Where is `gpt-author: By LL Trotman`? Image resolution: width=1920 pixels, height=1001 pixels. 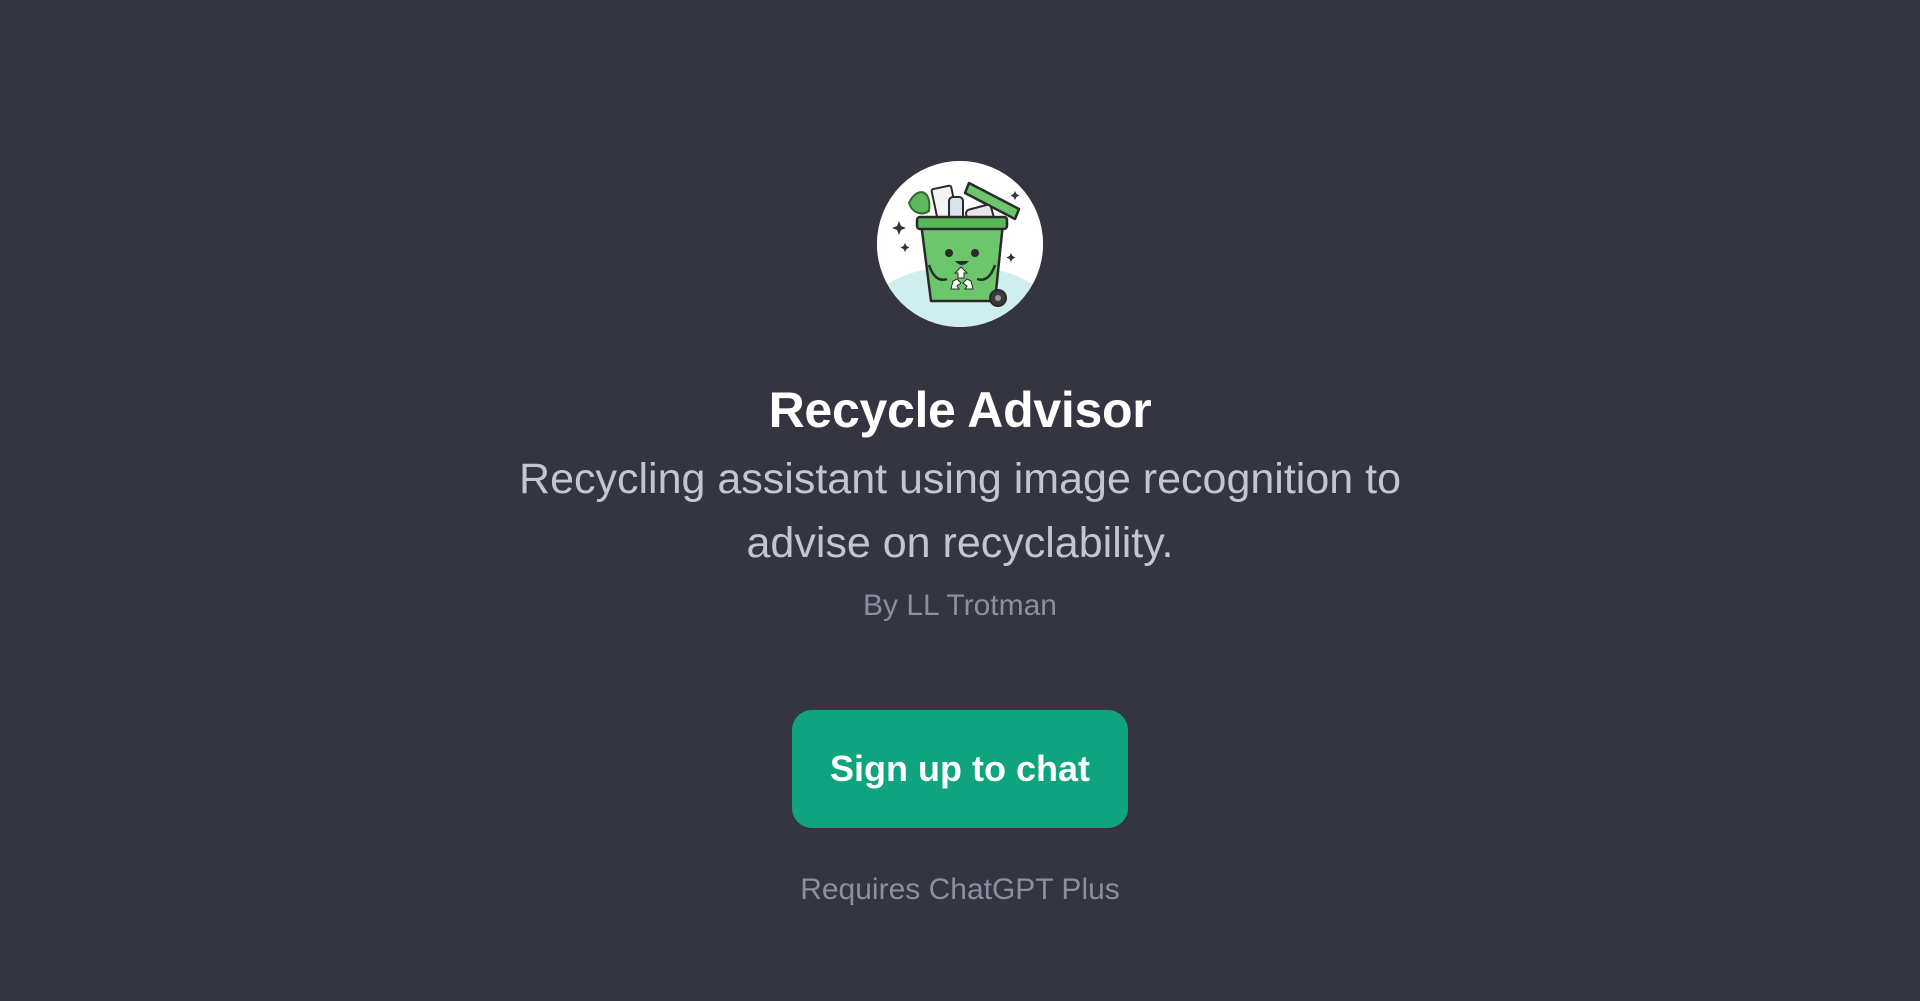 gpt-author: By LL Trotman is located at coordinates (960, 605).